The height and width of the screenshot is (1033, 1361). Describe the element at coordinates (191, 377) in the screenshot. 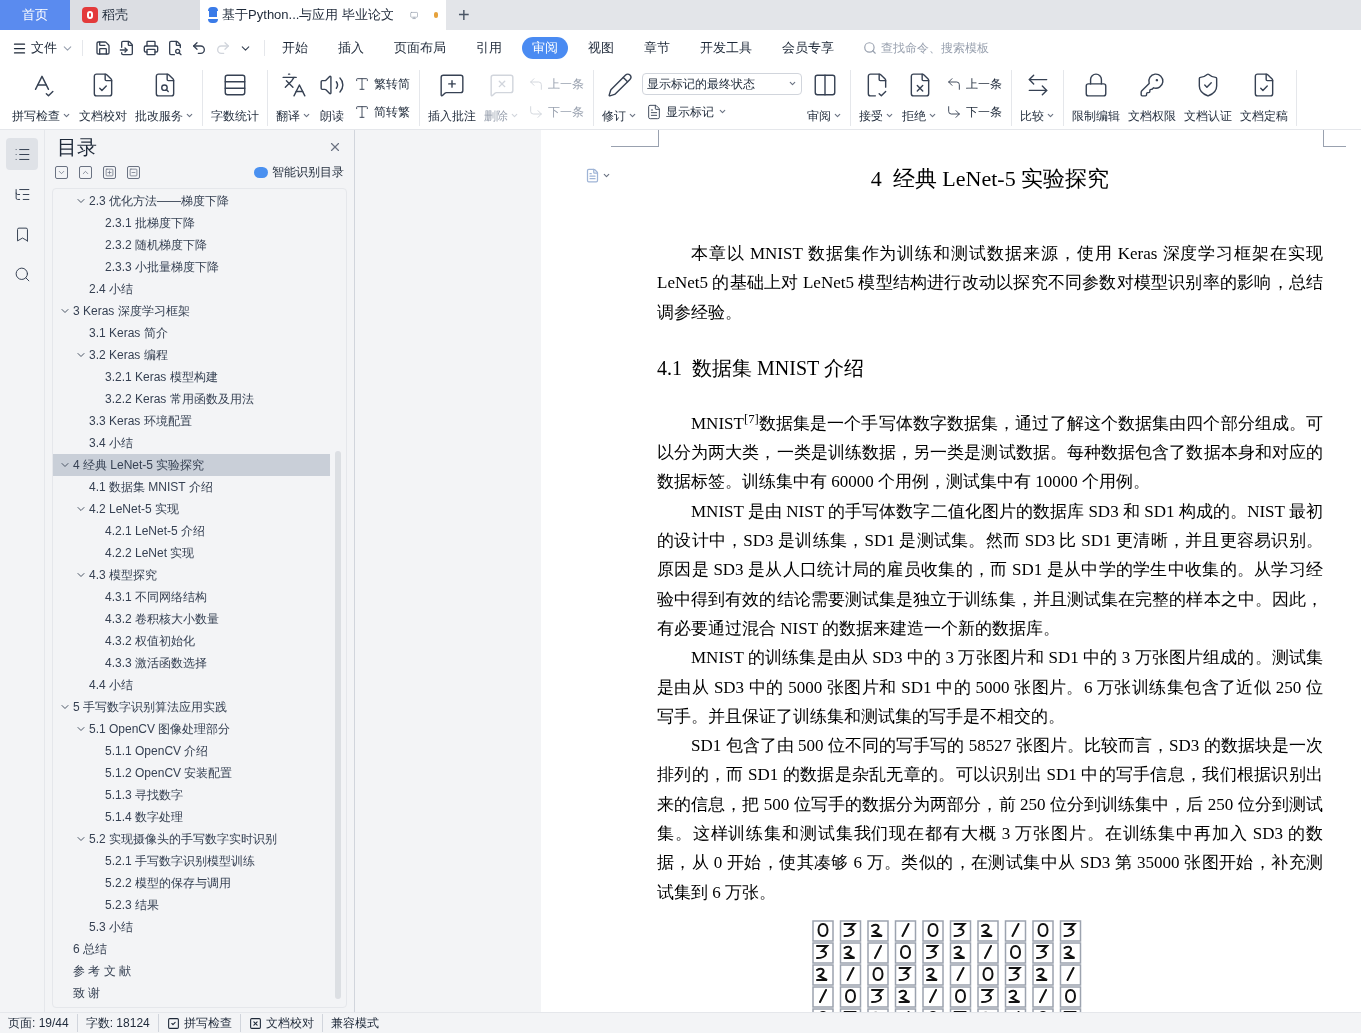

I see `toc-item: 3.2.1 Keras 模型构建` at that location.